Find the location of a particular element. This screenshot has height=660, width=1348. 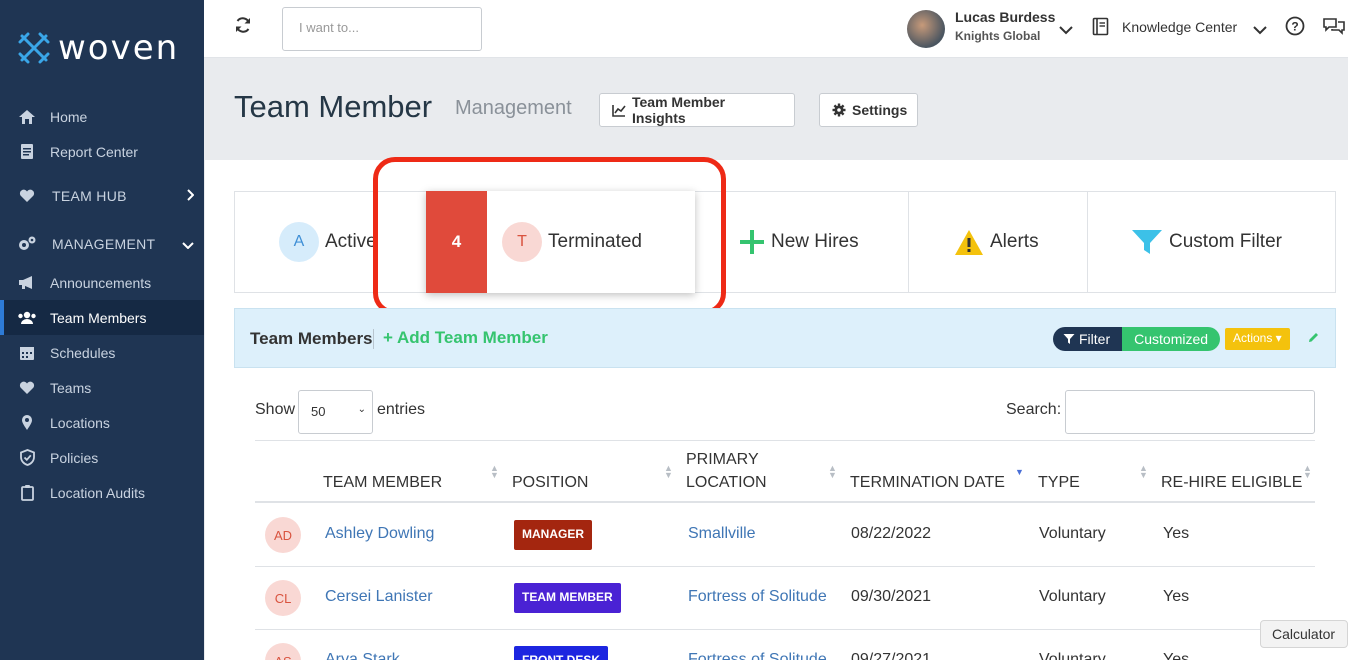

sidebar-item-label: Team Members is located at coordinates (98, 317).